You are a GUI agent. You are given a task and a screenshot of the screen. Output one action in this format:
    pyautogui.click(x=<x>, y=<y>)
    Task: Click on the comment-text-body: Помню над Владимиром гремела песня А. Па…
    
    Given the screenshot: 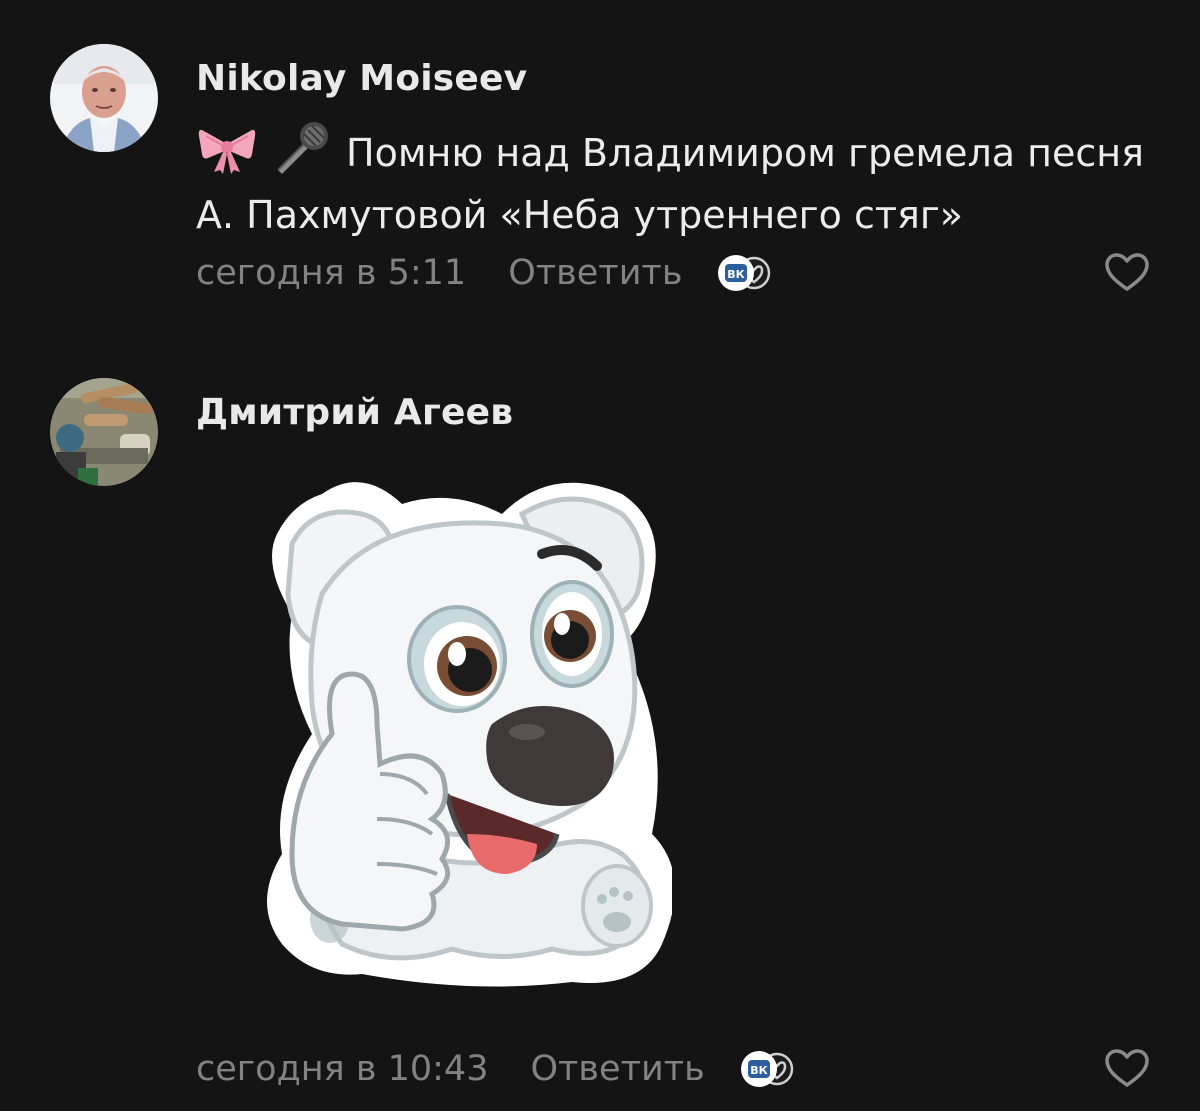 What is the action you would take?
    pyautogui.click(x=670, y=184)
    